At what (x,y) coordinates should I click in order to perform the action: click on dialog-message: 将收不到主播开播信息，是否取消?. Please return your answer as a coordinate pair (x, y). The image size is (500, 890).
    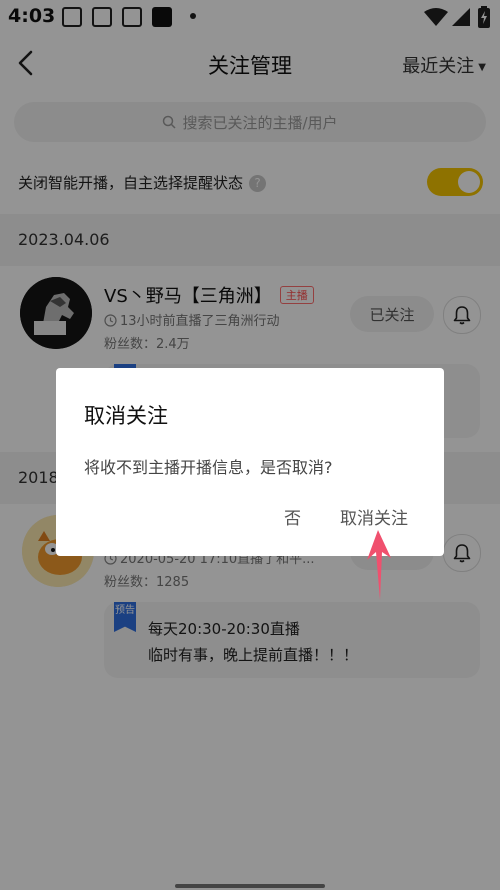
    Looking at the image, I should click on (208, 467).